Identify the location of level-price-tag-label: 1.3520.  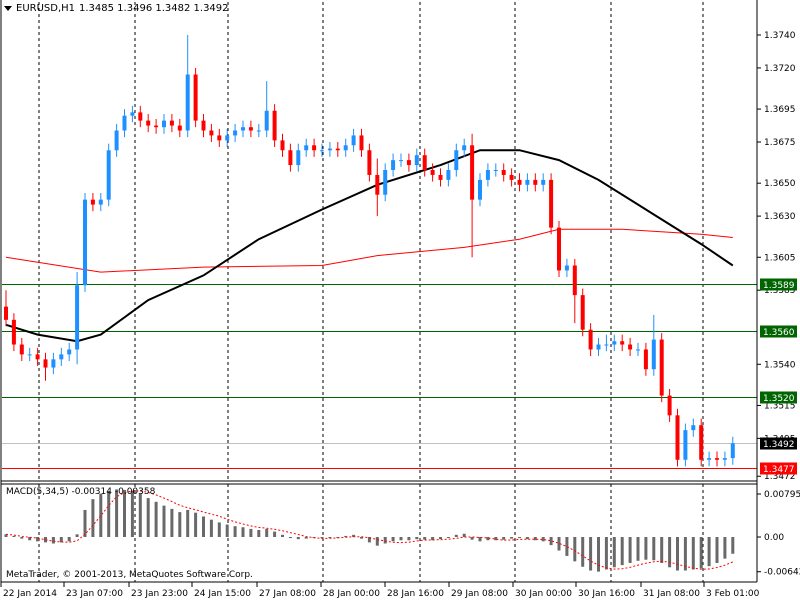
(779, 399).